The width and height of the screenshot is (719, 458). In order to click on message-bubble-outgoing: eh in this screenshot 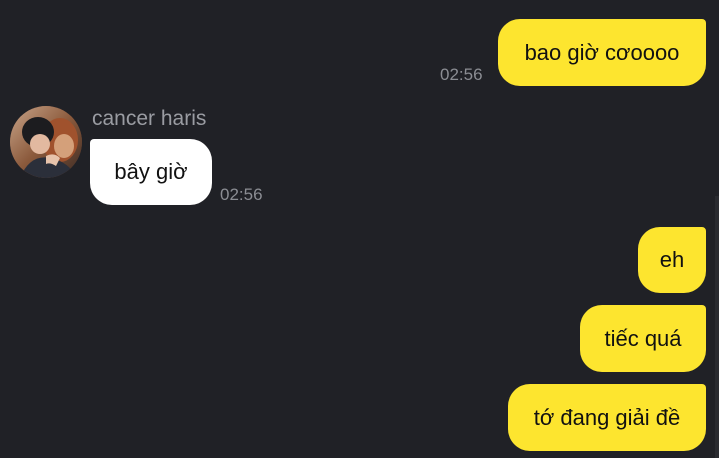, I will do `click(672, 260)`.